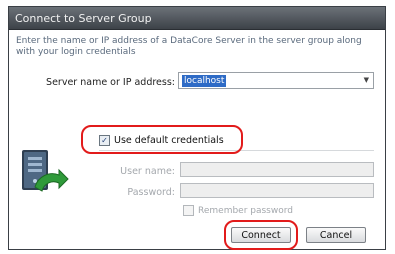 This screenshot has width=395, height=254. Describe the element at coordinates (245, 210) in the screenshot. I see `remember-password-label: Remember password` at that location.